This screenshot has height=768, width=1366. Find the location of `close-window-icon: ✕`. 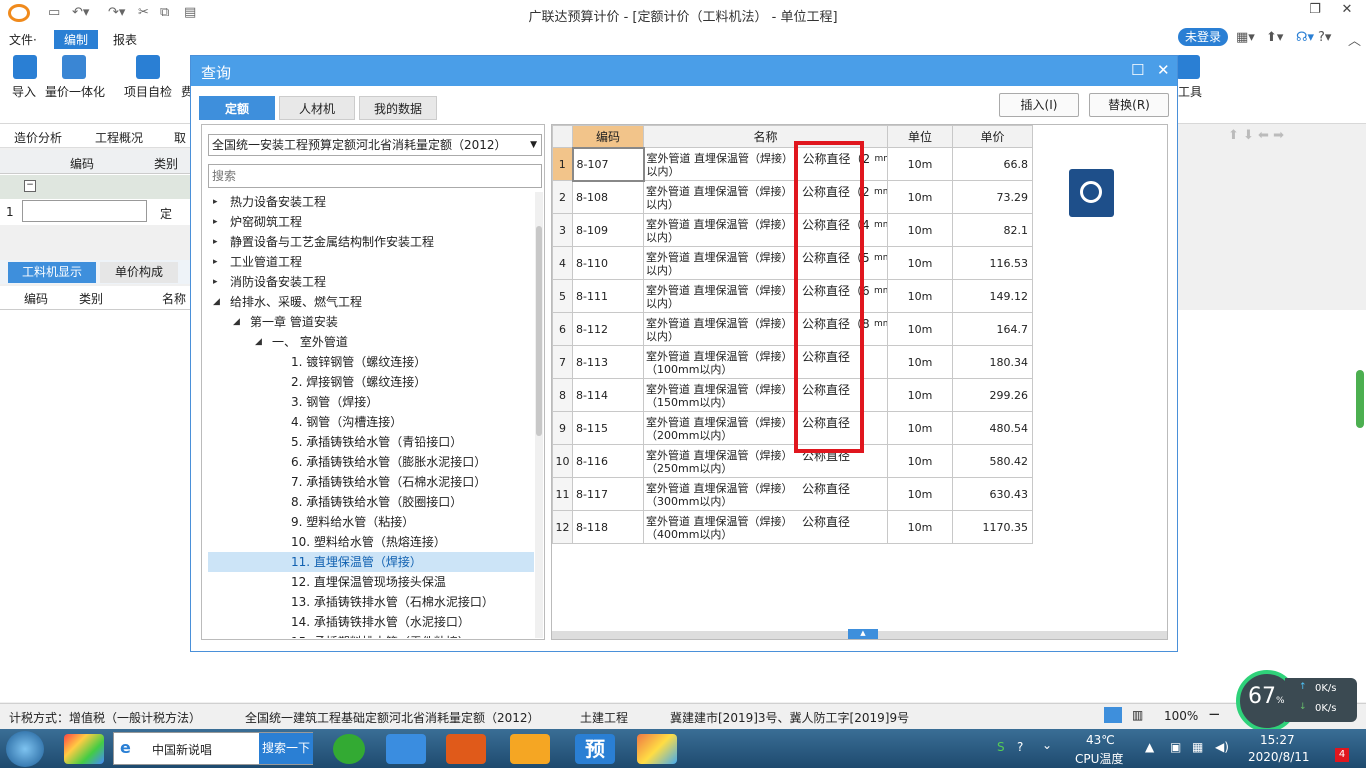

close-window-icon: ✕ is located at coordinates (1347, 13).